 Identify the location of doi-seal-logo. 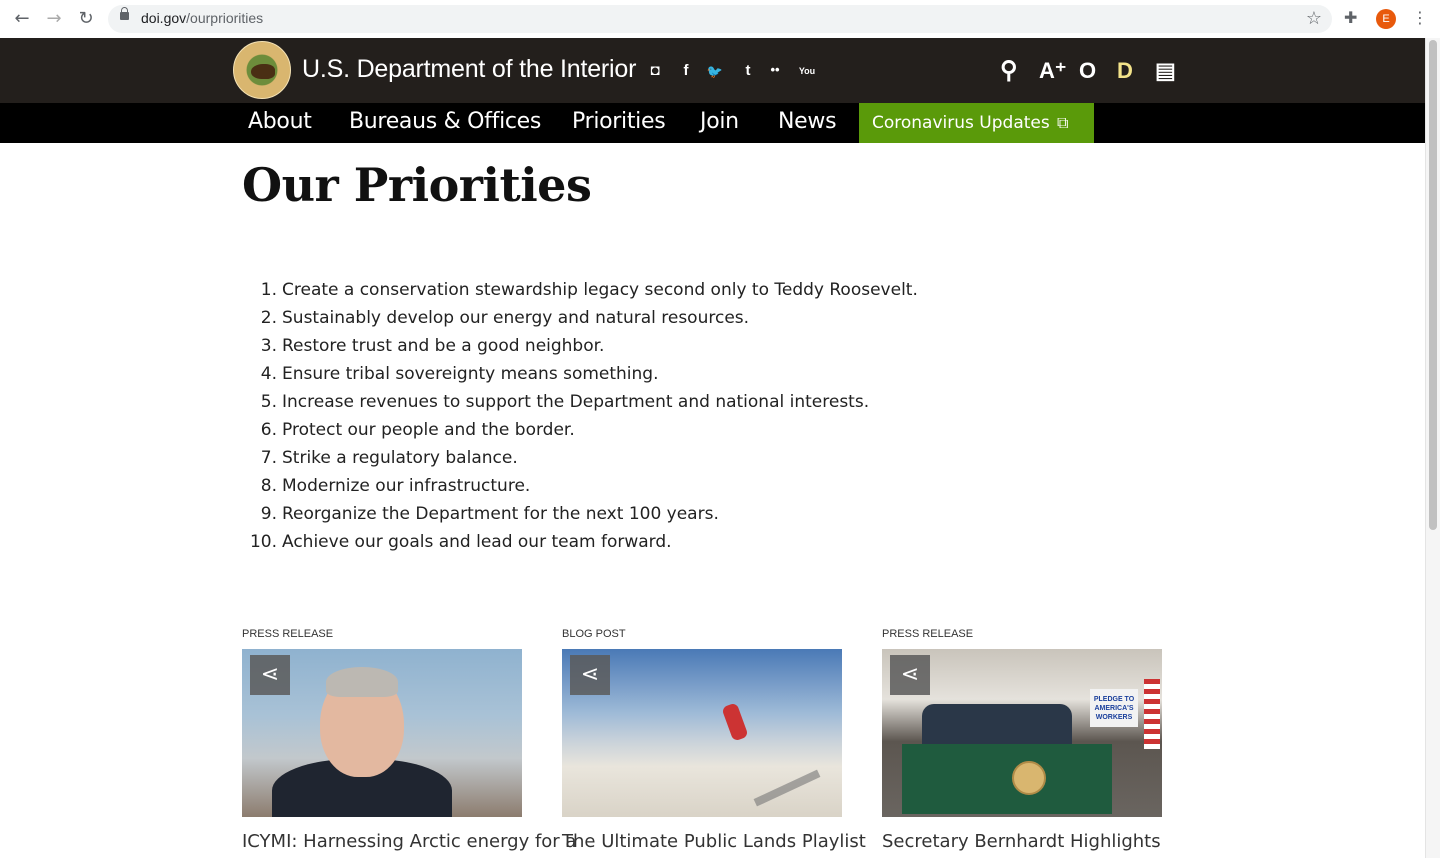
(262, 70).